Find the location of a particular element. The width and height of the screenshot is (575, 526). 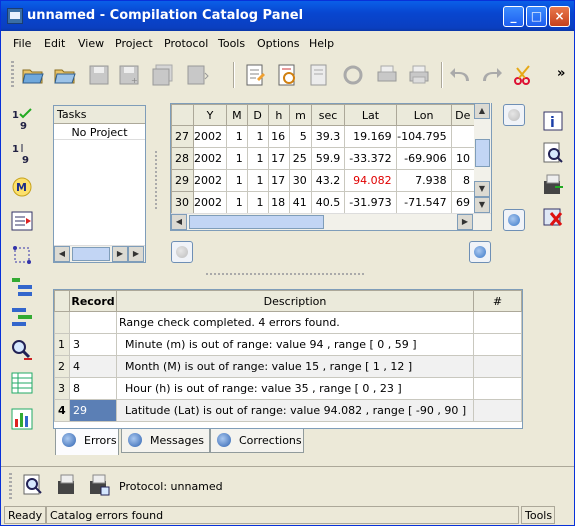

tab-errors: Errors is located at coordinates (87, 442).